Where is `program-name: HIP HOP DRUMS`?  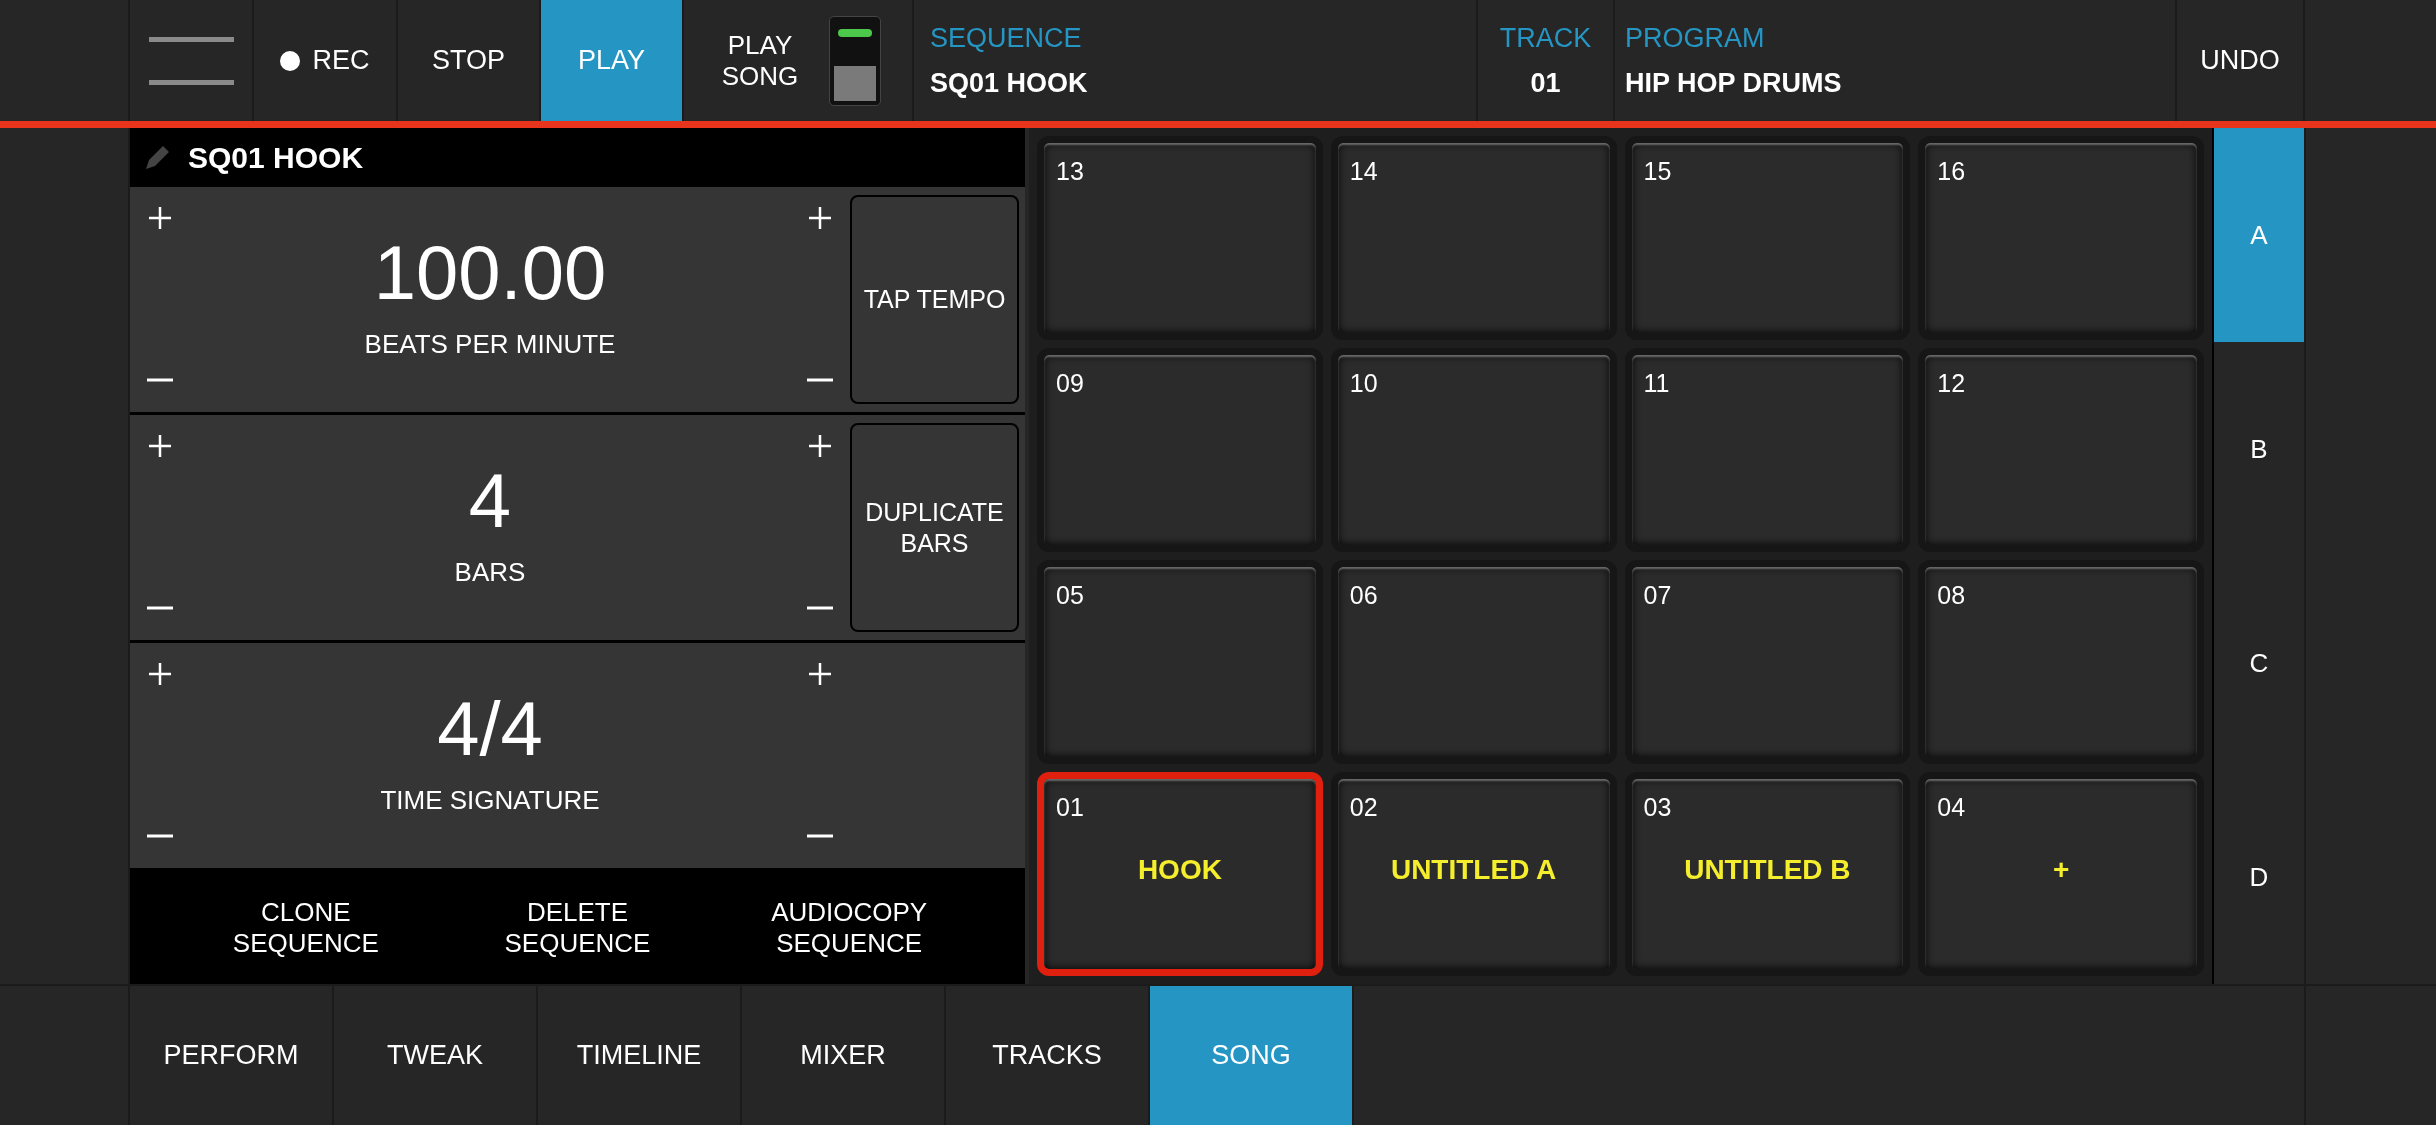 program-name: HIP HOP DRUMS is located at coordinates (1734, 83).